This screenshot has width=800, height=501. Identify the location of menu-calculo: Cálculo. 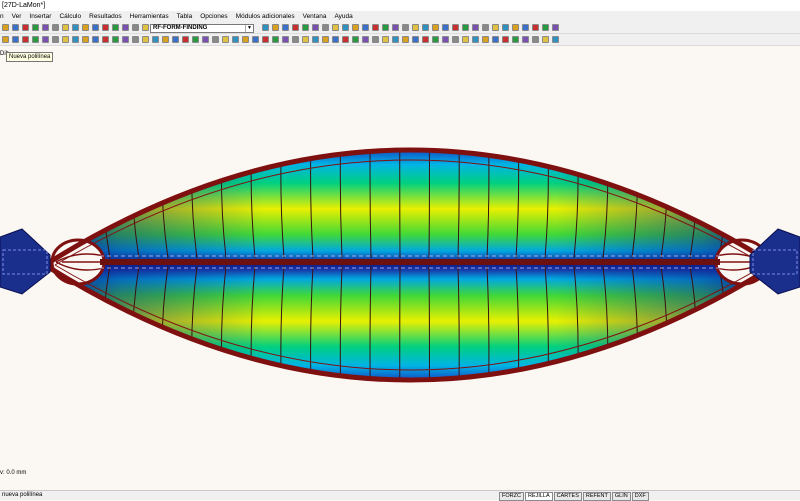
(70, 16).